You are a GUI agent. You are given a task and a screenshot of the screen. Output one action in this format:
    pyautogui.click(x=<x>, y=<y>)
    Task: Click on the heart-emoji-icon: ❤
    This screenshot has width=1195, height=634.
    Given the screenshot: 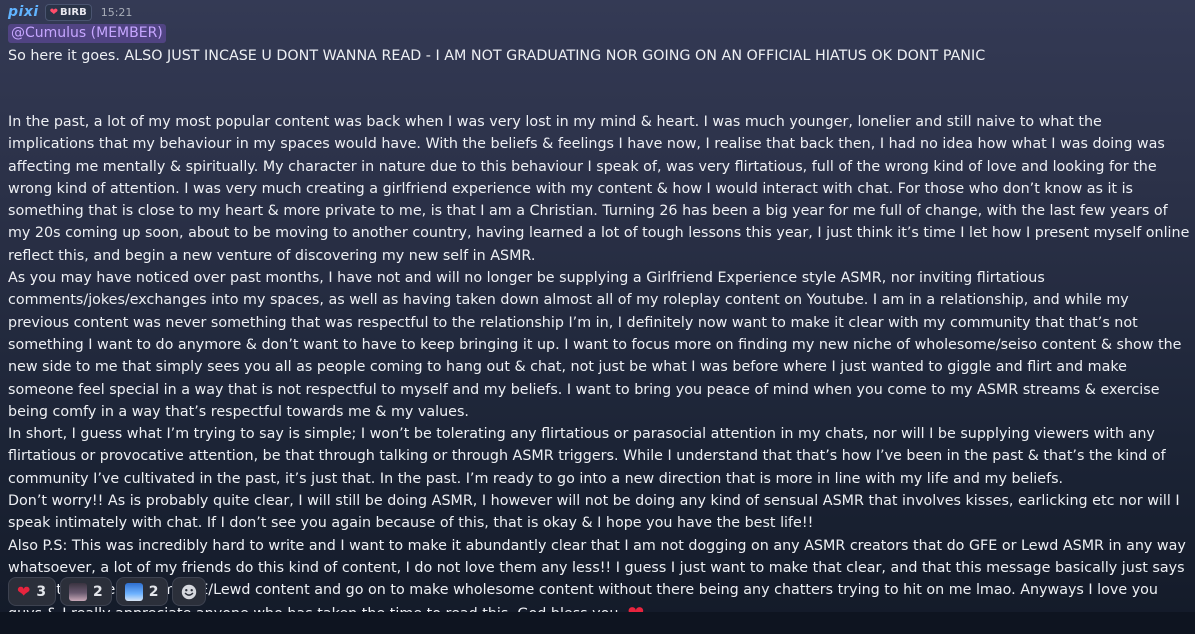 What is the action you would take?
    pyautogui.click(x=24, y=591)
    